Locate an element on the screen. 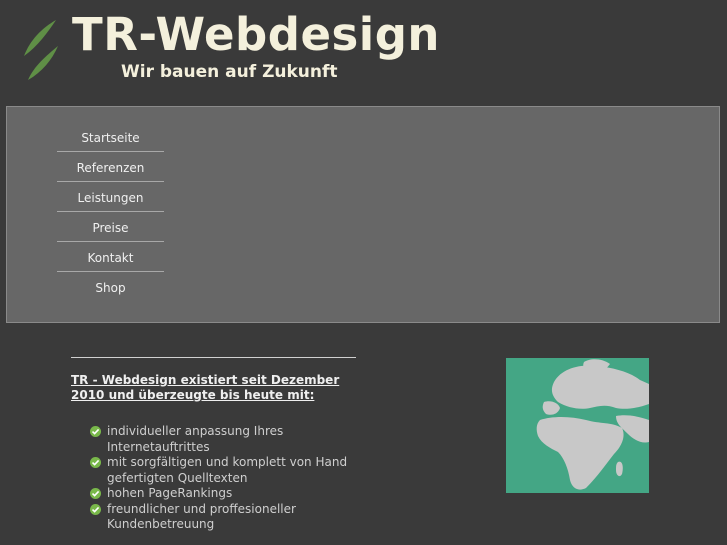 This screenshot has width=727, height=545. nav-item-referenzen: Referenzen is located at coordinates (110, 167).